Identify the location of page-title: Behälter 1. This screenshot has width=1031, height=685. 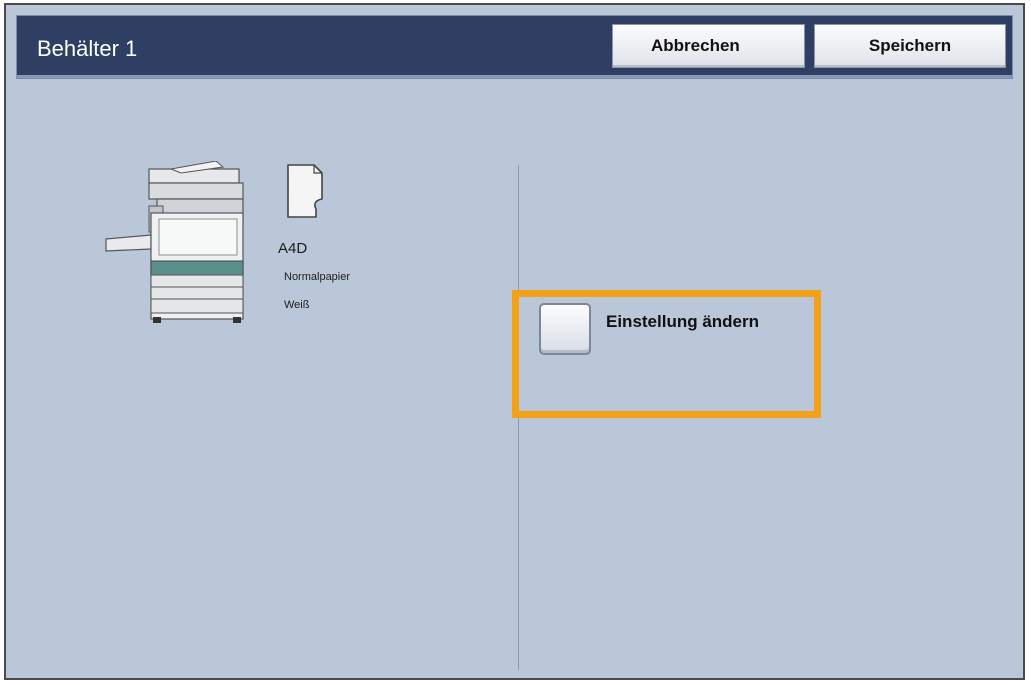
(87, 48).